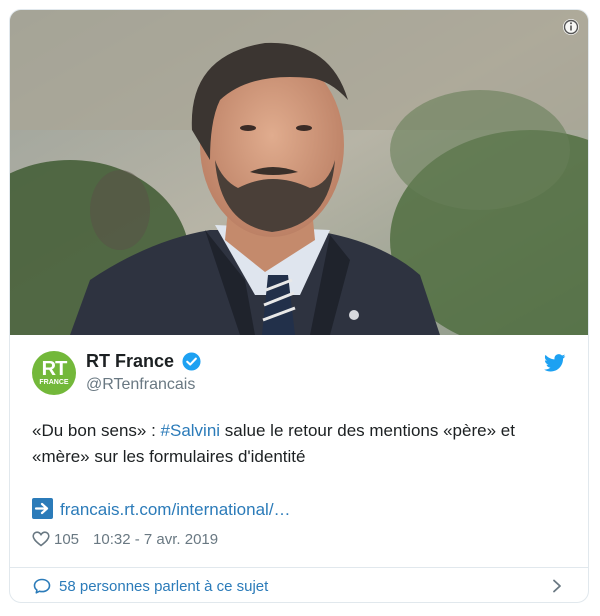  What do you see at coordinates (571, 27) in the screenshot?
I see `info-icon` at bounding box center [571, 27].